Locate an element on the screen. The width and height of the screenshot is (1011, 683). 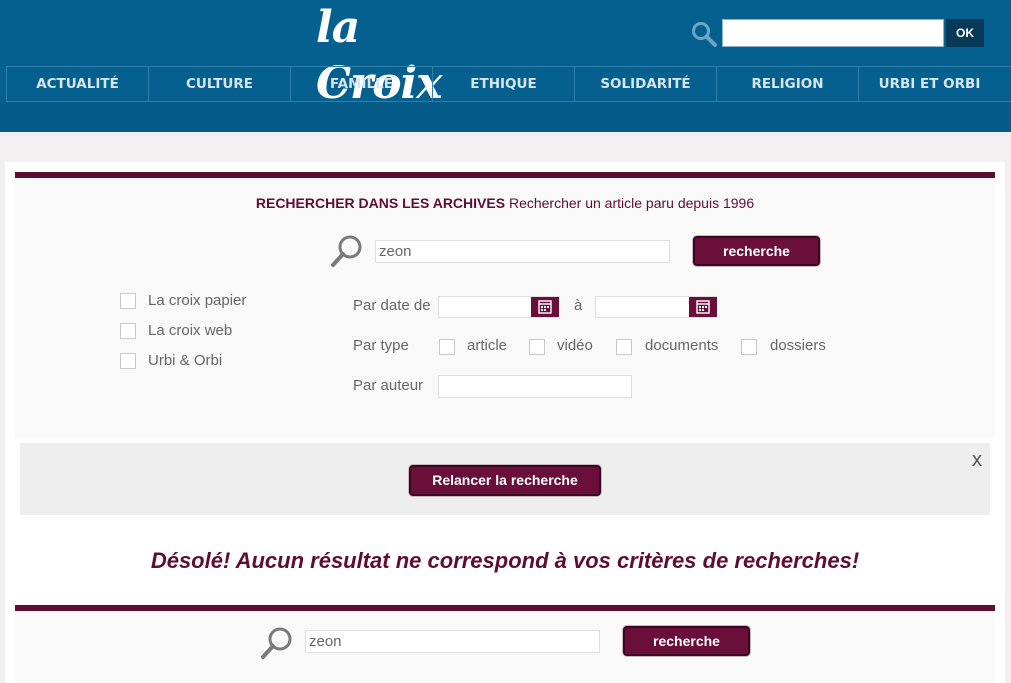
archive-search-button: recherche is located at coordinates (756, 251).